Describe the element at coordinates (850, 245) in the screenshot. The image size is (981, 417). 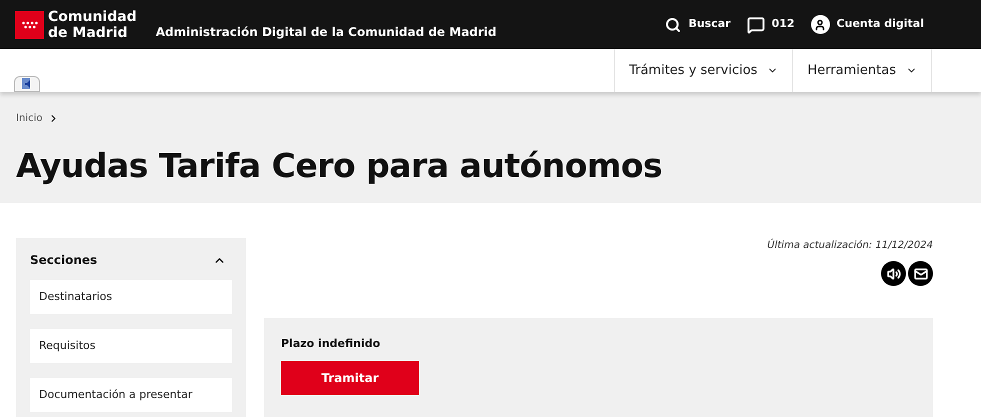
I see `last-update-text: Última actualización: 11/12/2024` at that location.